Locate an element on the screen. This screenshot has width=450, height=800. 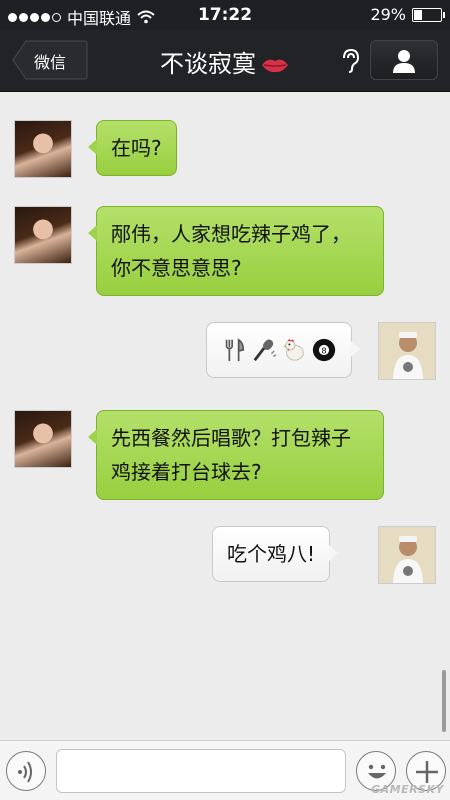
chat-header: 微信 不谈寂寞 is located at coordinates (225, 61).